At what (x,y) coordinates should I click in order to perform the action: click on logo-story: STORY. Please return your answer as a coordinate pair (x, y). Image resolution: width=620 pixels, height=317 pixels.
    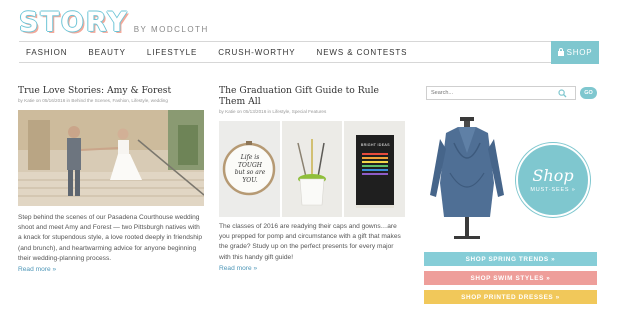
    Looking at the image, I should click on (74, 22).